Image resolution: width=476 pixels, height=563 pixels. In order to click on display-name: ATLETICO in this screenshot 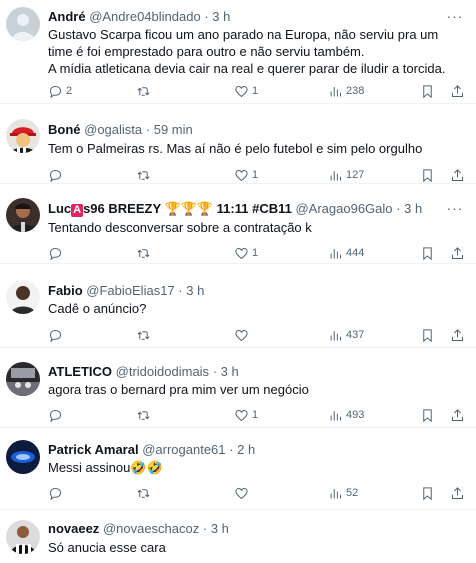, I will do `click(80, 371)`.